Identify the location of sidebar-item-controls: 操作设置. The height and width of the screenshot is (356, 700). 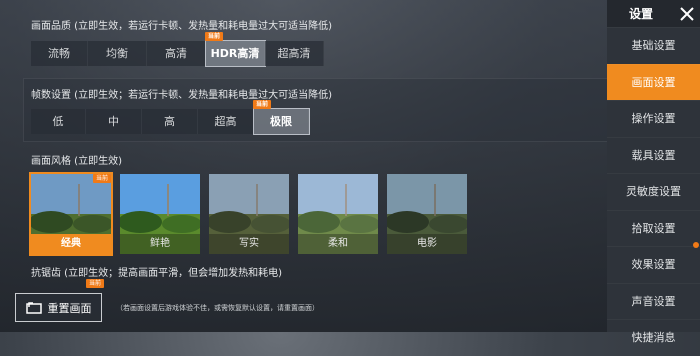
(653, 118).